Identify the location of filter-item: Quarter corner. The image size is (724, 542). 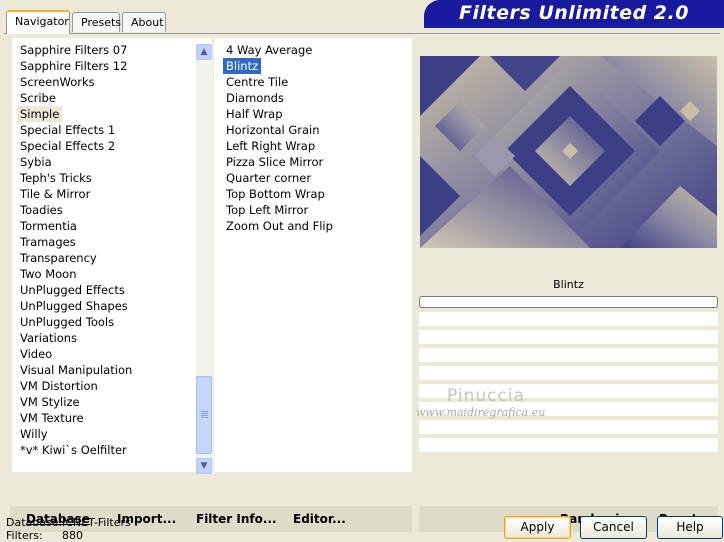
(268, 178).